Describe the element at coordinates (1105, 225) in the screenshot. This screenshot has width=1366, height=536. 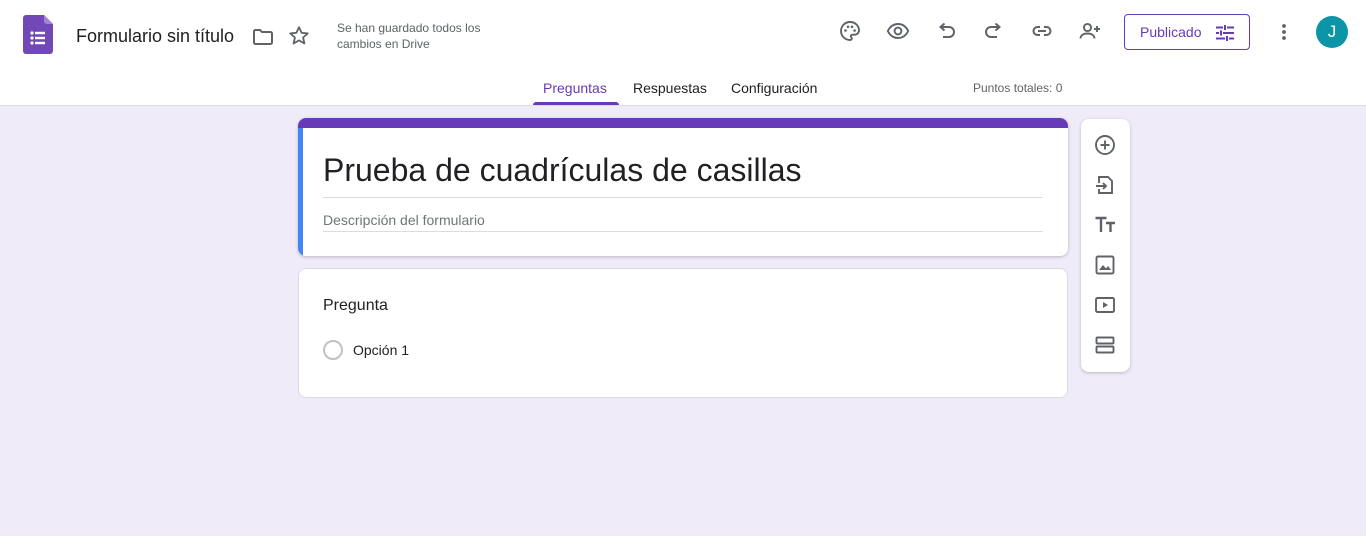
I see `add-title-icon` at that location.